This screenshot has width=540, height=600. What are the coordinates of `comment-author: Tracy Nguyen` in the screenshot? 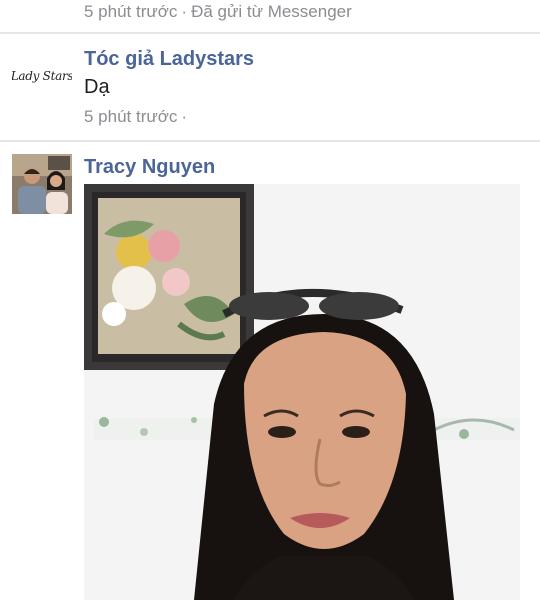 It's located at (149, 167).